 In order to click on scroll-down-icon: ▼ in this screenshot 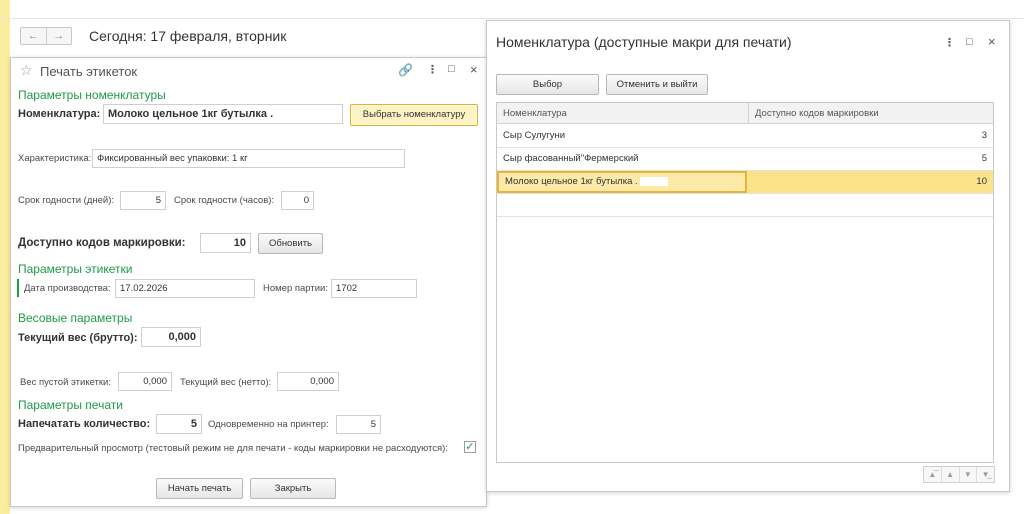, I will do `click(967, 474)`.